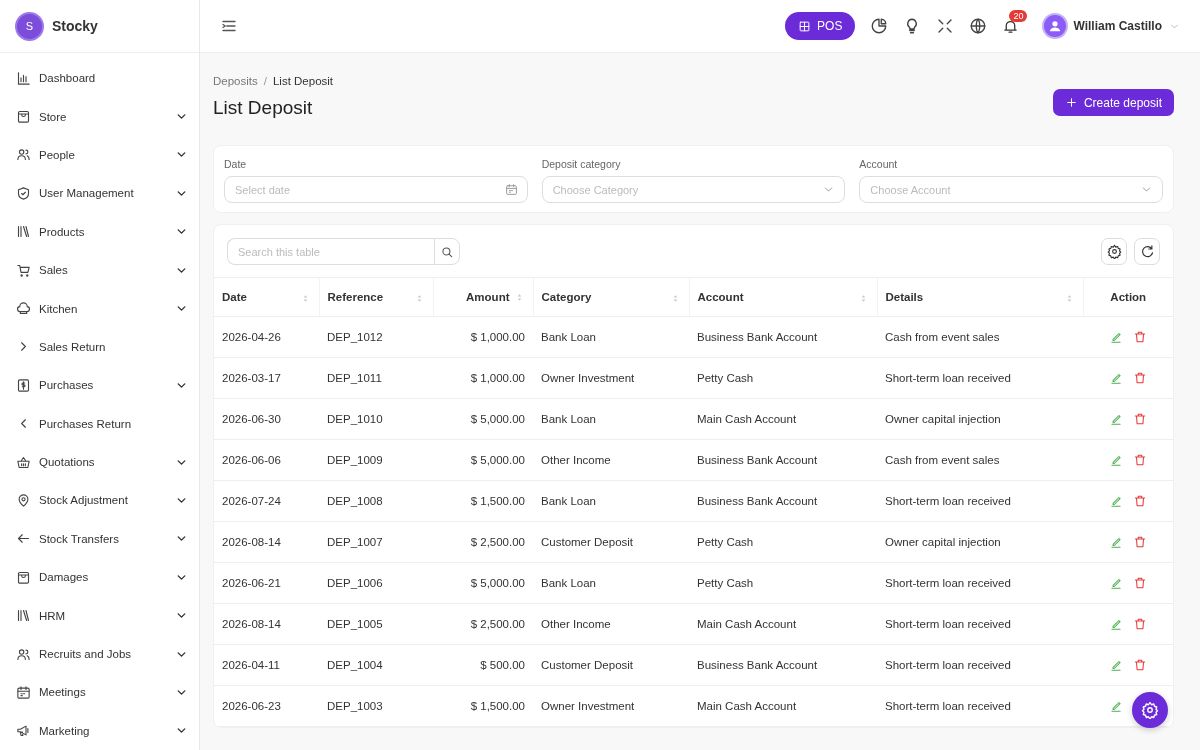  What do you see at coordinates (820, 26) in the screenshot?
I see `pos-button: POS` at bounding box center [820, 26].